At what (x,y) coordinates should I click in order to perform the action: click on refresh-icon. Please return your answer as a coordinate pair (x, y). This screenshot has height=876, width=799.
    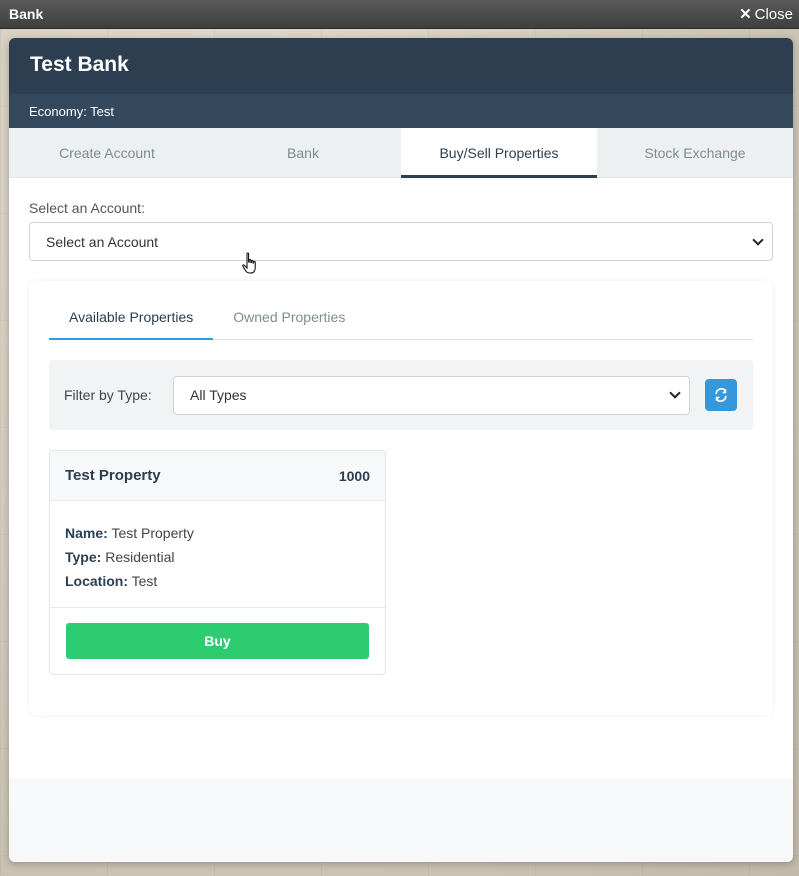
    Looking at the image, I should click on (721, 395).